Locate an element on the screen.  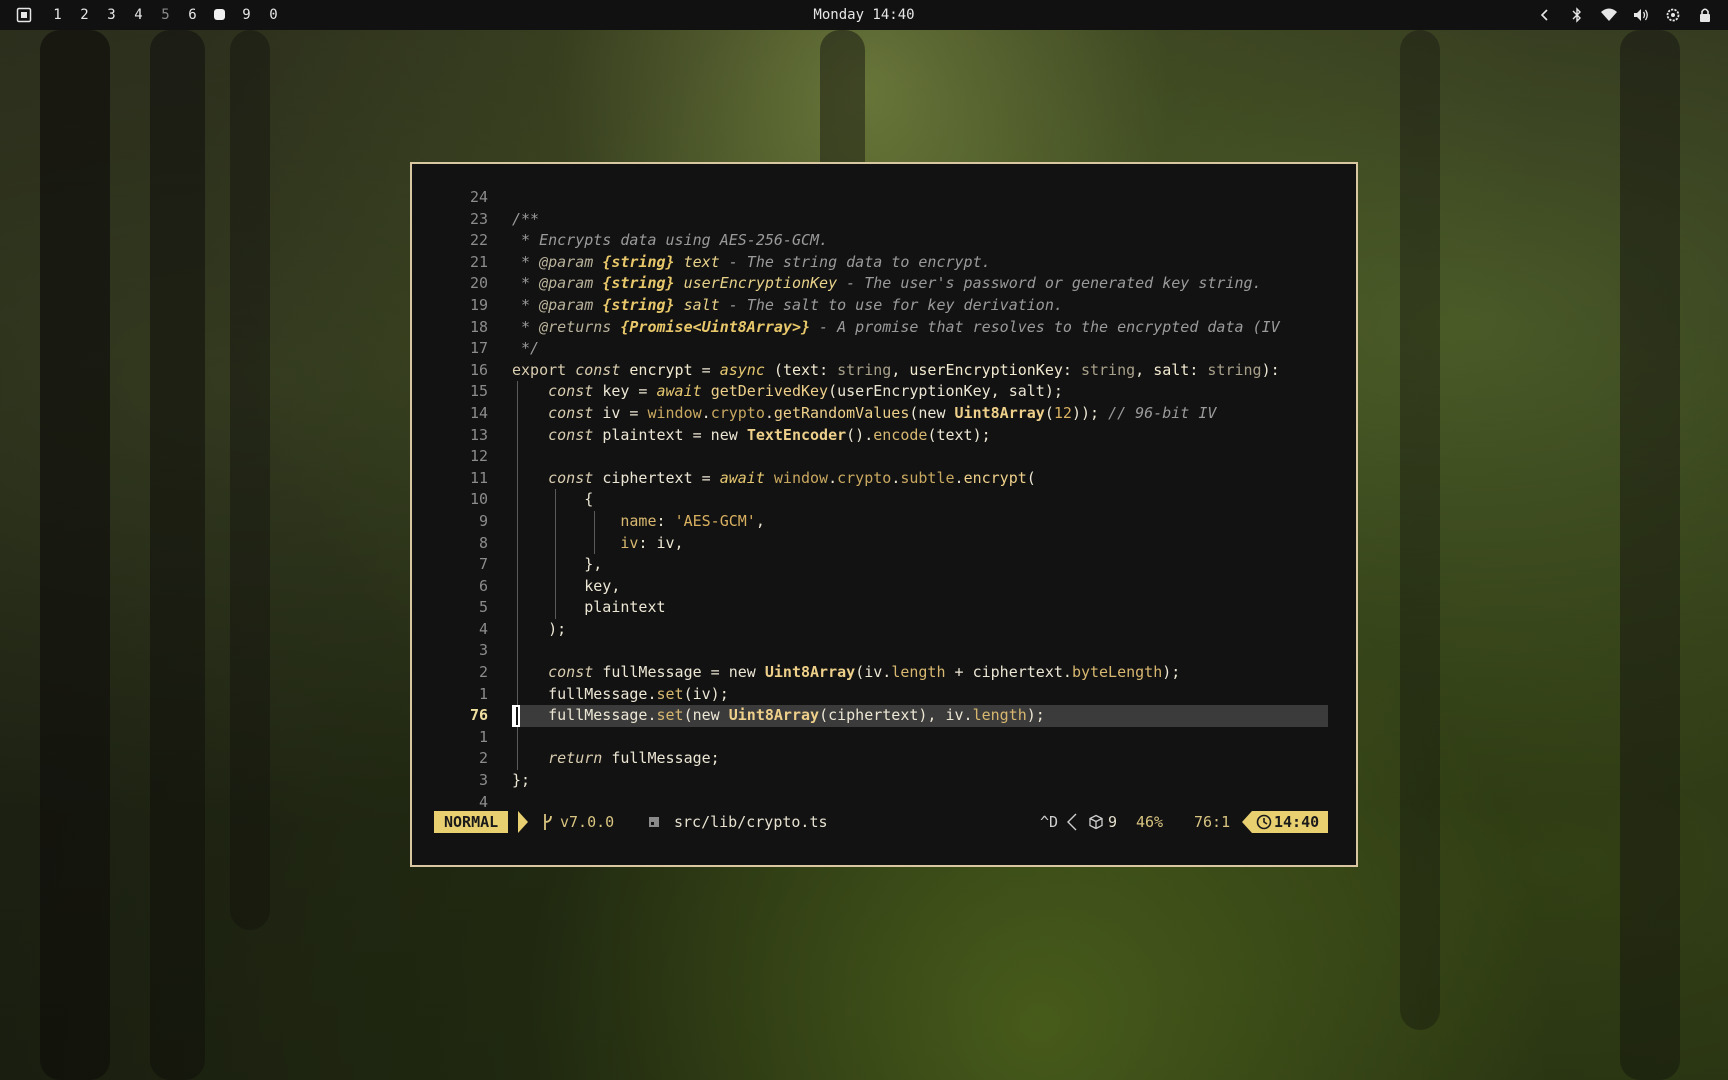
mode-indicator: NORMAL is located at coordinates (471, 822).